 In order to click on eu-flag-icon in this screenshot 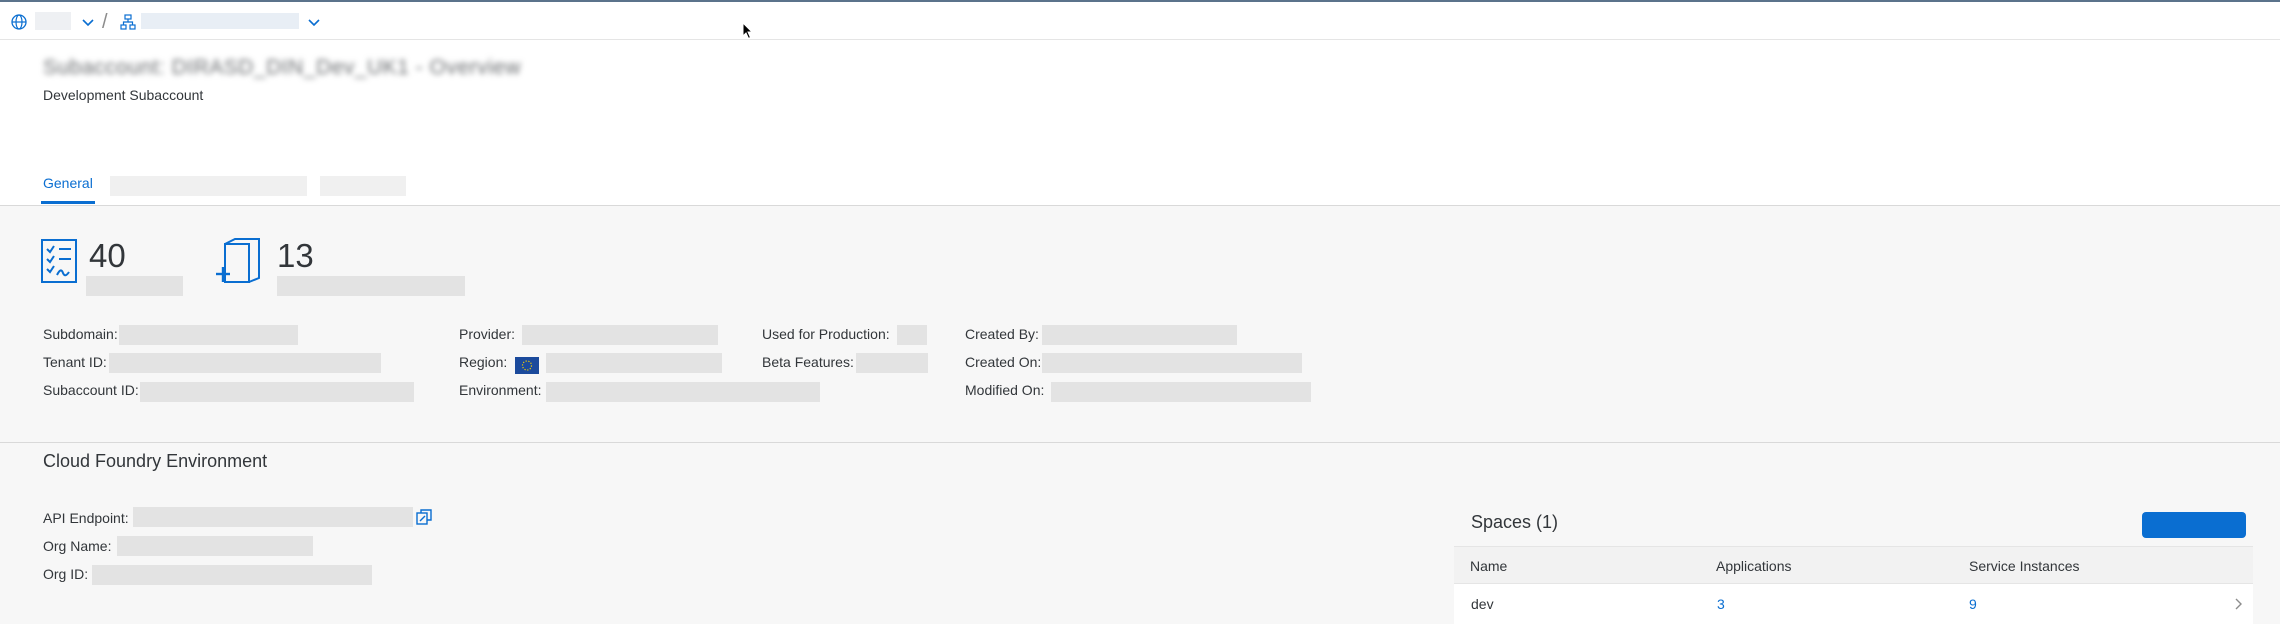, I will do `click(527, 365)`.